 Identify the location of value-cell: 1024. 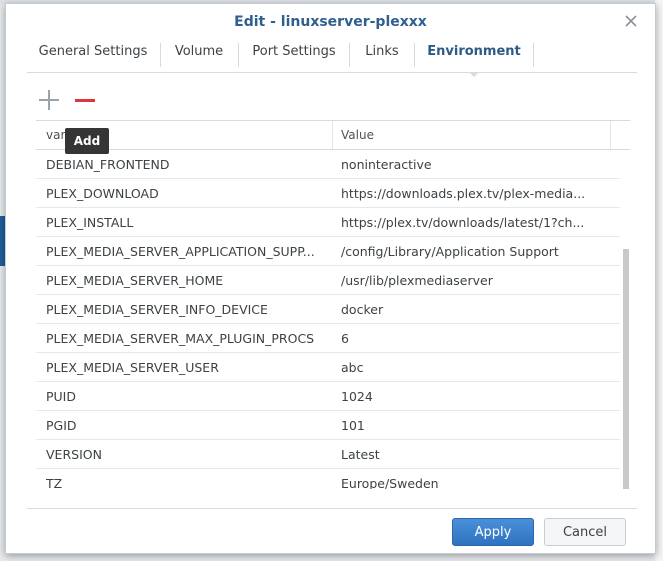
(357, 396).